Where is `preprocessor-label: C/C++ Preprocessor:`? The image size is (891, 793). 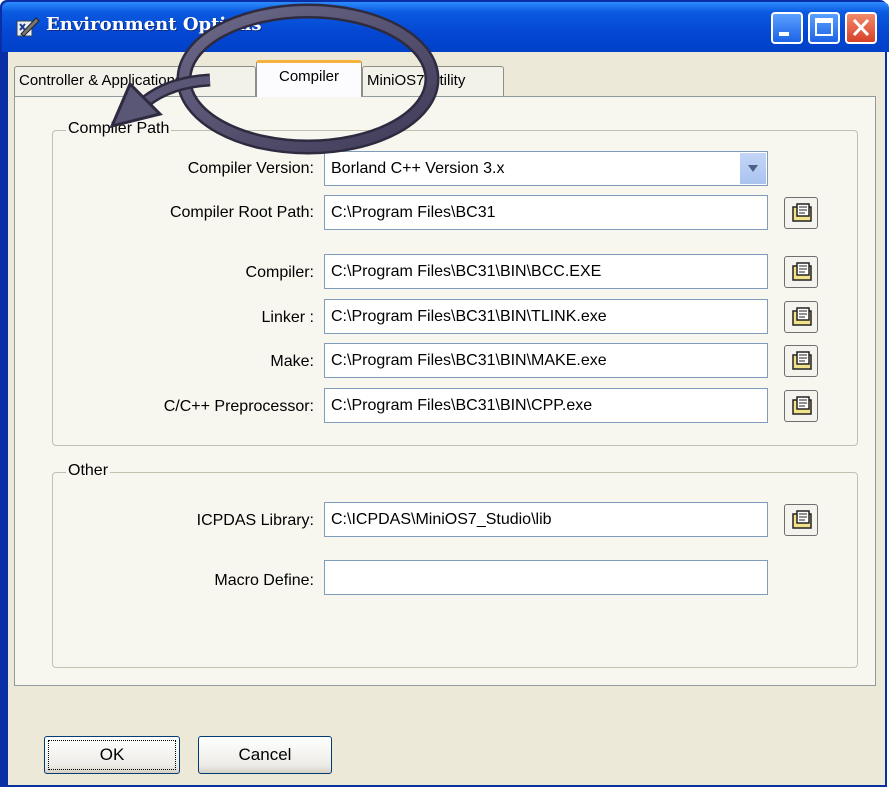
preprocessor-label: C/C++ Preprocessor: is located at coordinates (238, 406).